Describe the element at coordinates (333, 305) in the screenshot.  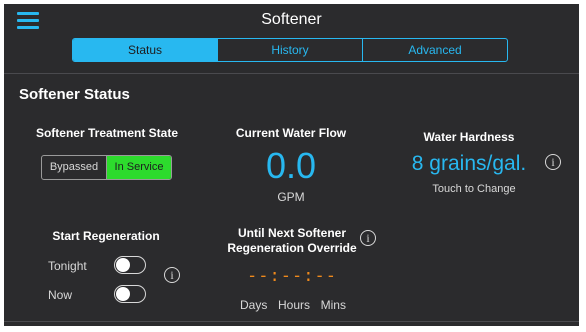
I see `mins-label: Mins` at that location.